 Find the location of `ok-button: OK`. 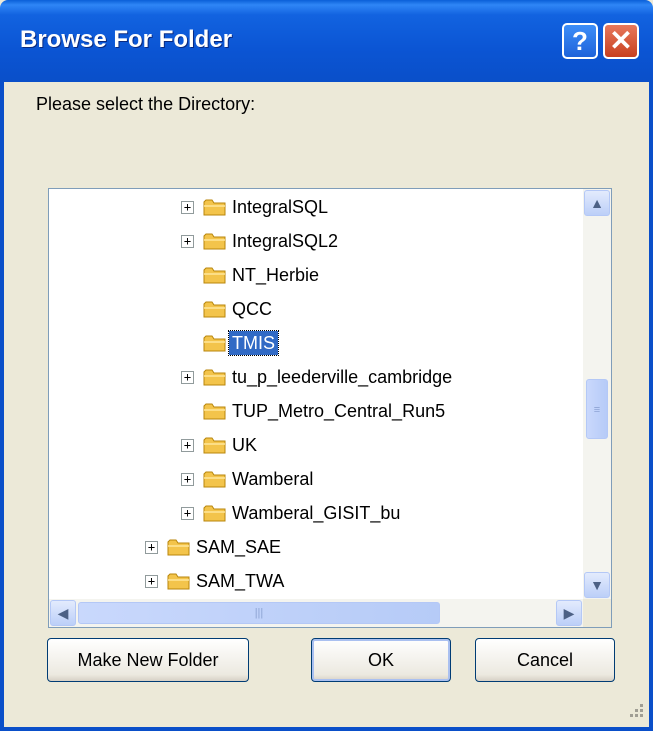

ok-button: OK is located at coordinates (381, 660).